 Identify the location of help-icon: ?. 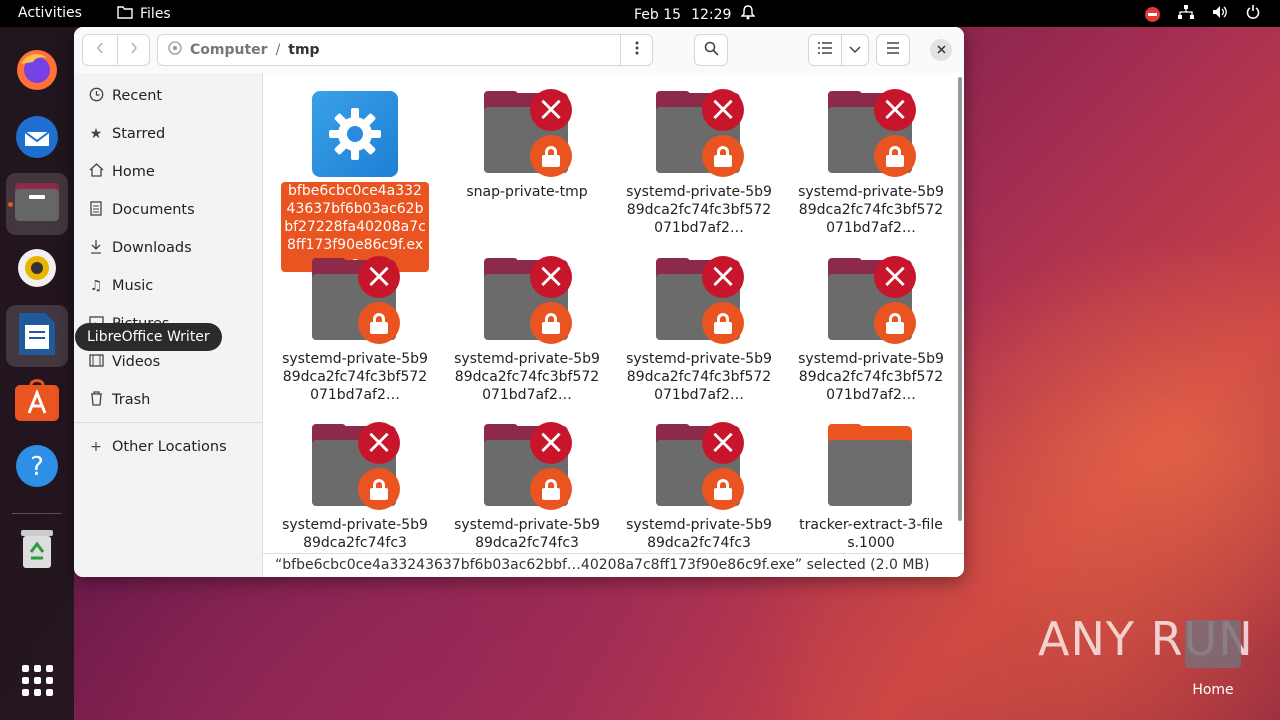
(37, 468).